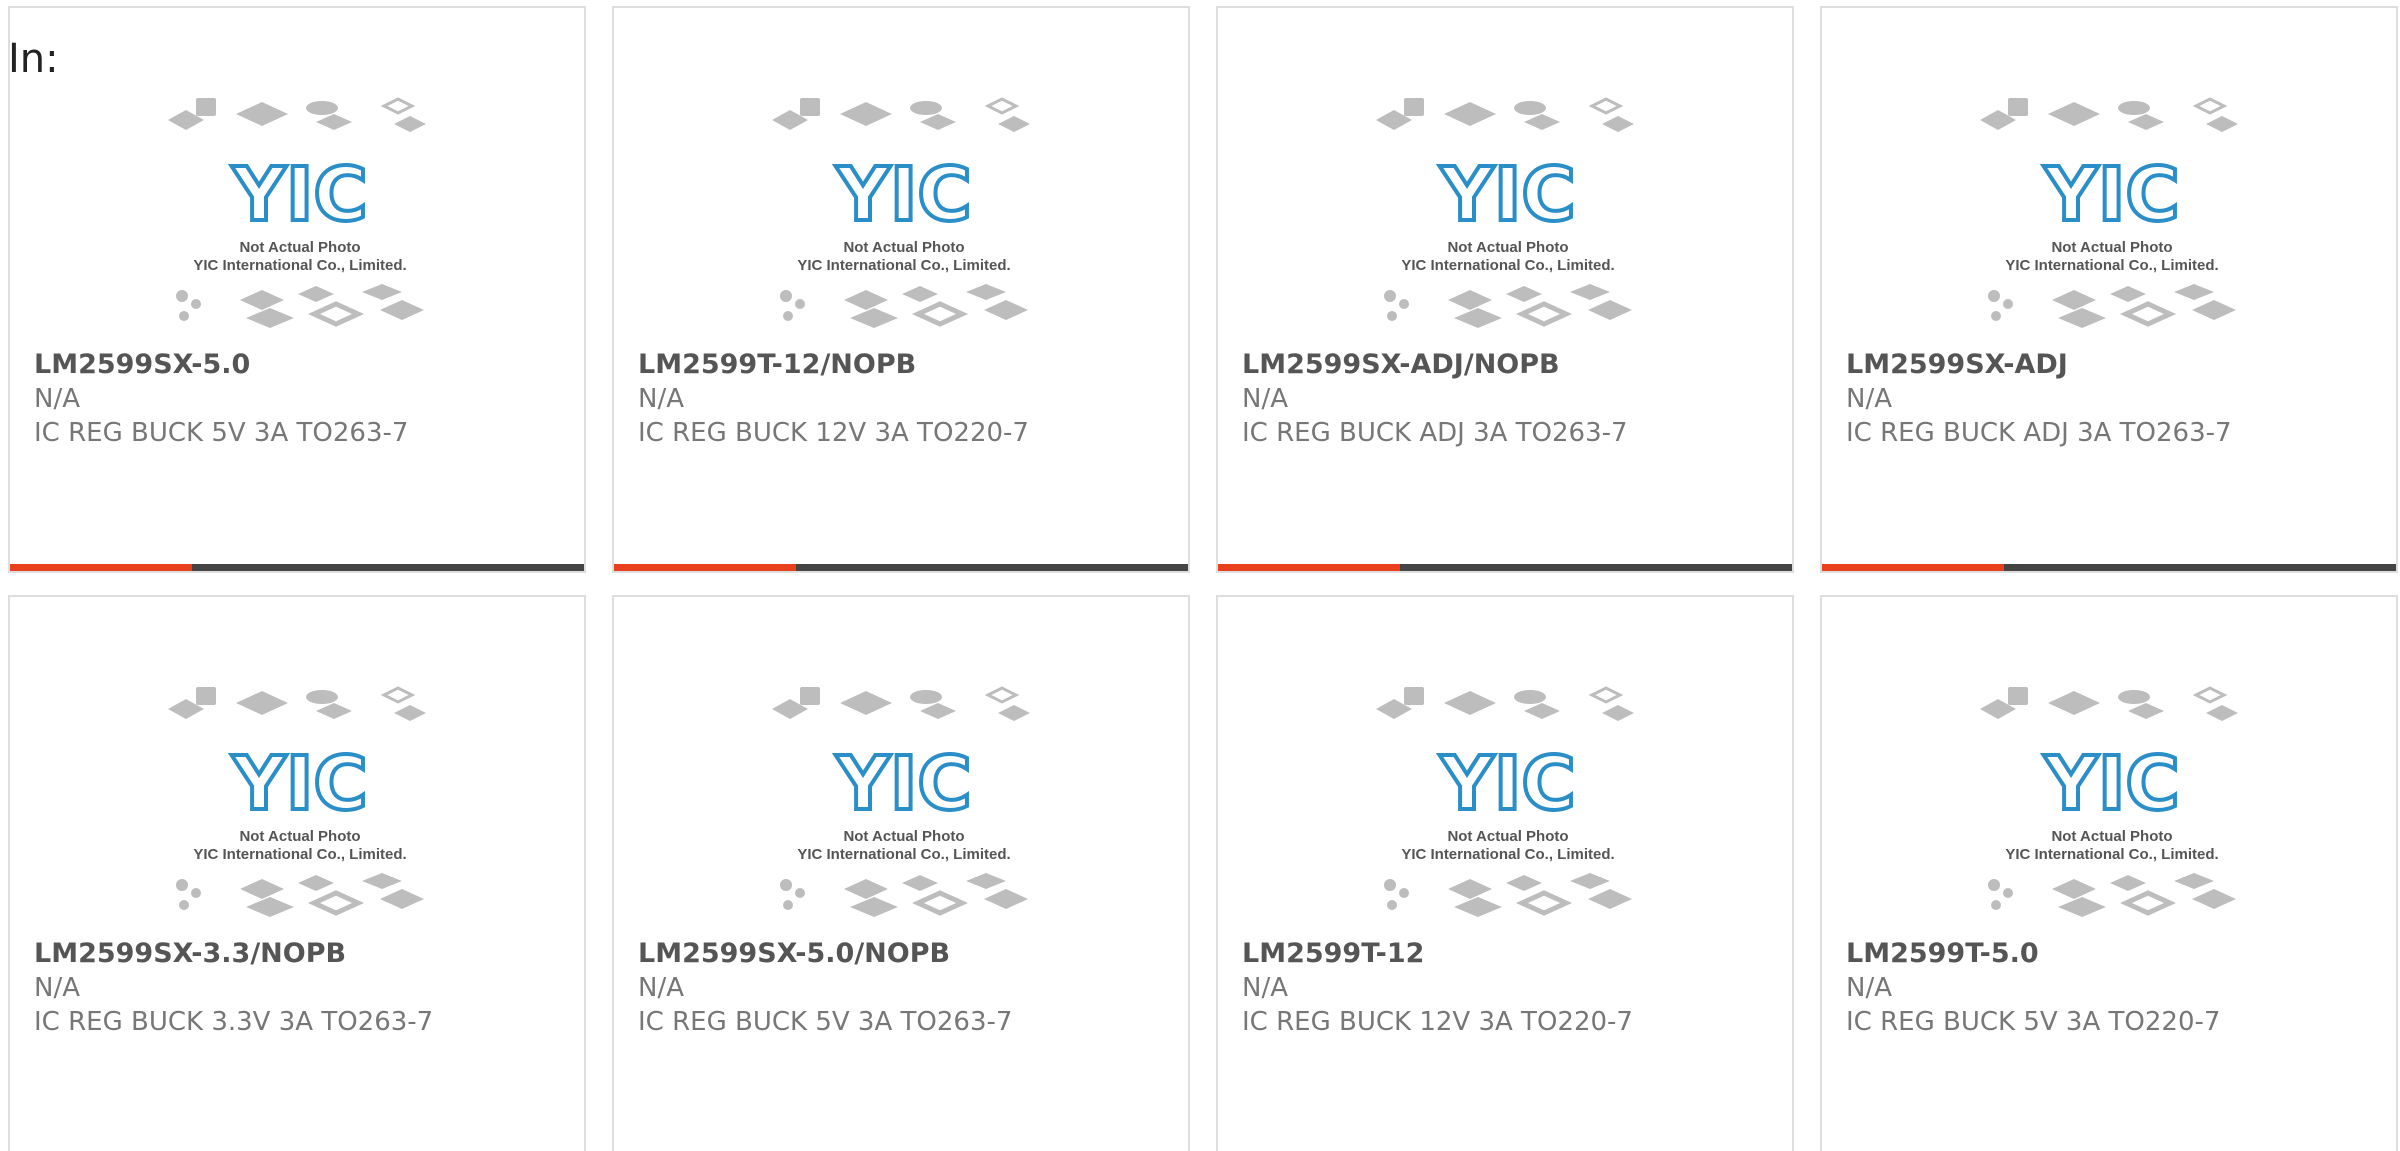  I want to click on part-number-link: LM2599T-12, so click(1508, 954).